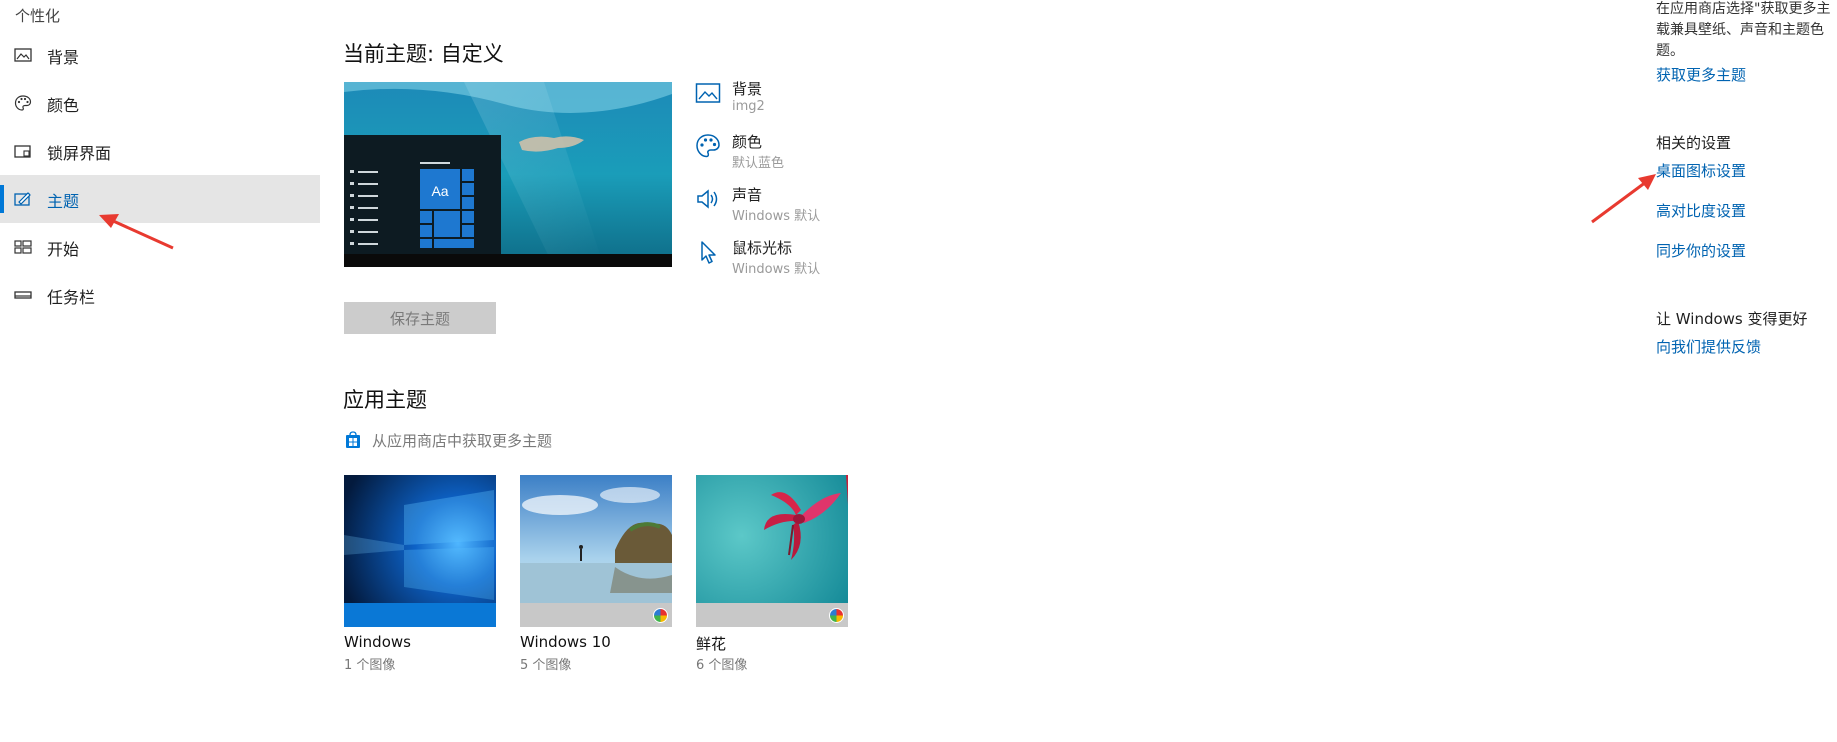 This screenshot has width=1837, height=742. I want to click on sidebar-item-background: 背景, so click(160, 55).